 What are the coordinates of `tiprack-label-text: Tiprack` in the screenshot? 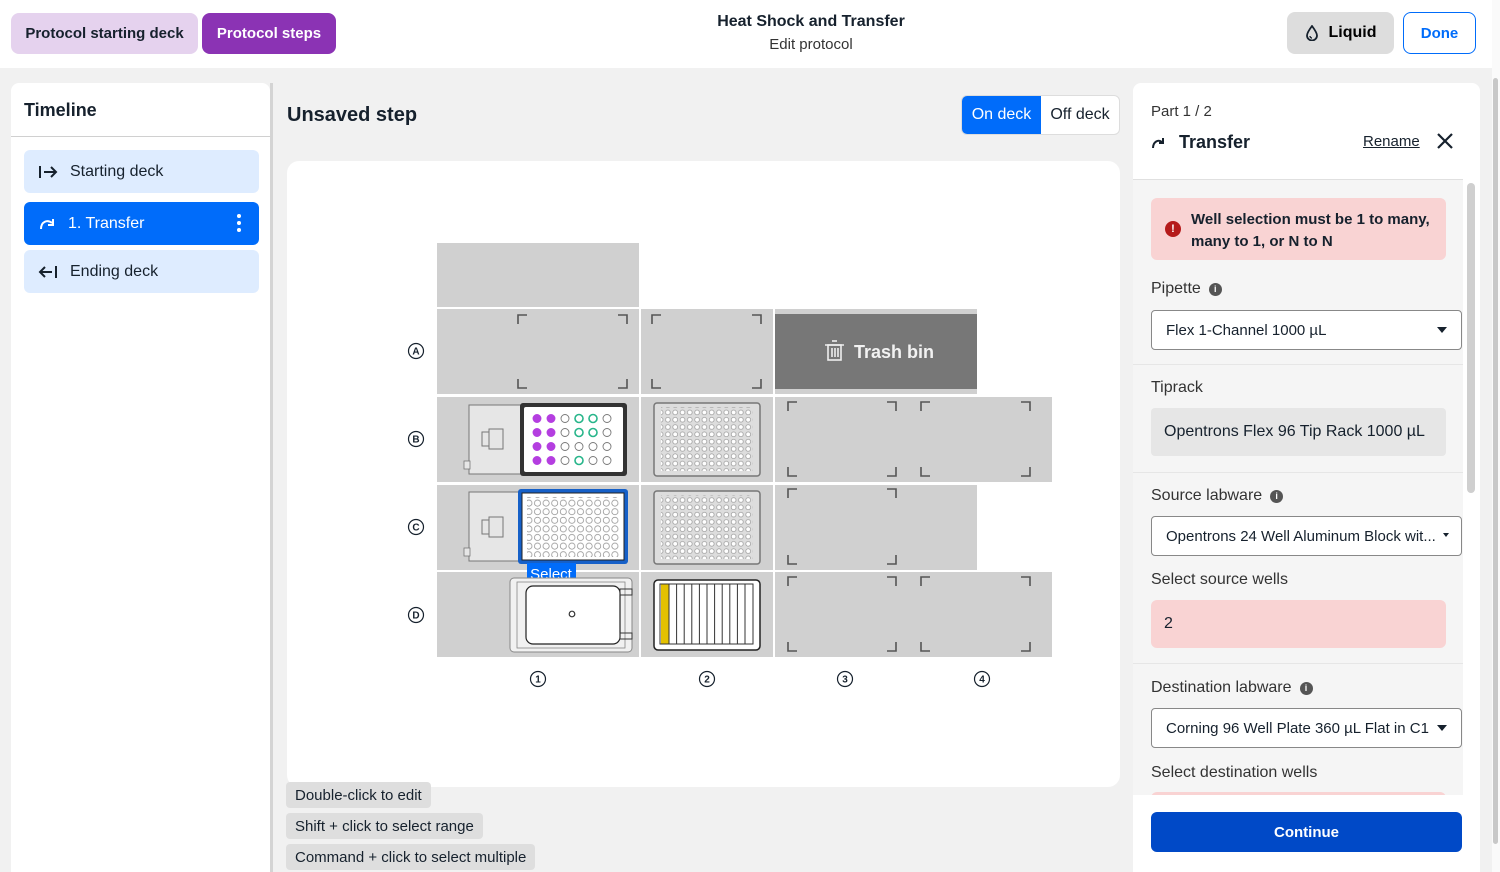 It's located at (1177, 387).